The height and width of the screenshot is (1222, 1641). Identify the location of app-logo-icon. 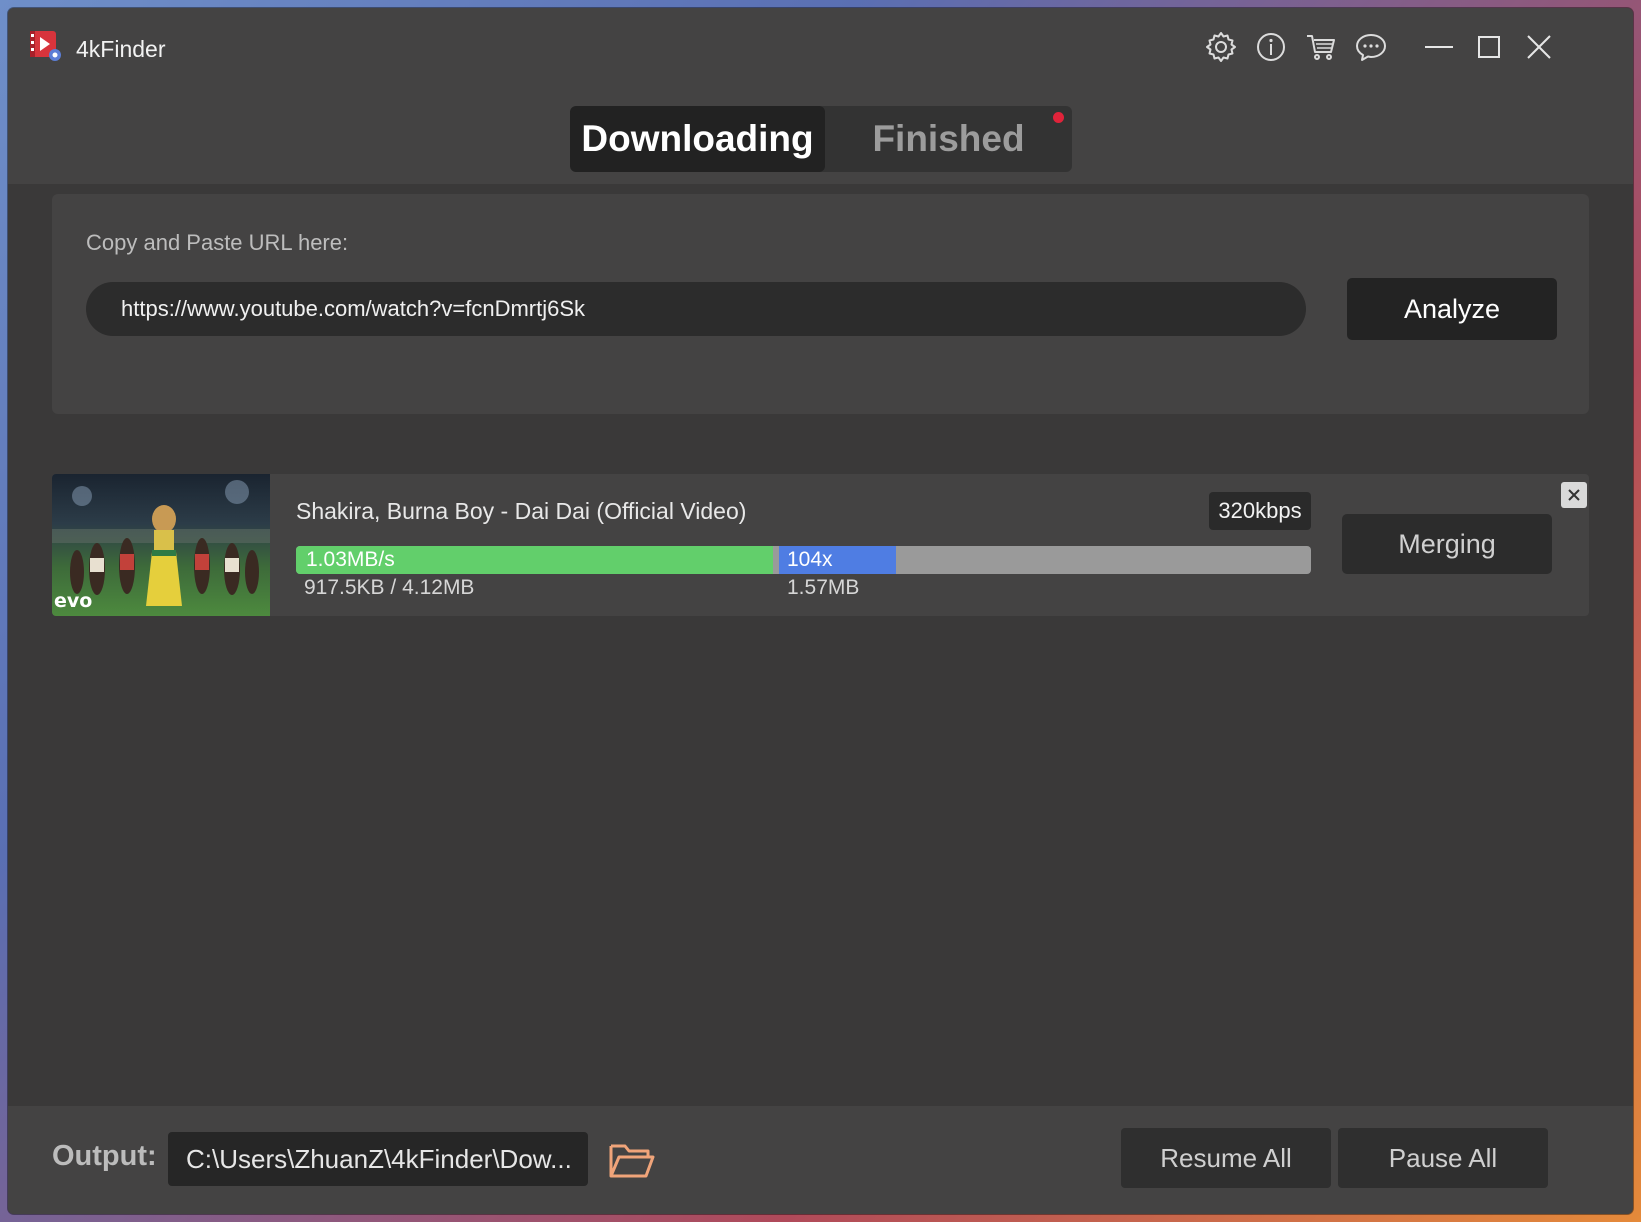
(45, 45).